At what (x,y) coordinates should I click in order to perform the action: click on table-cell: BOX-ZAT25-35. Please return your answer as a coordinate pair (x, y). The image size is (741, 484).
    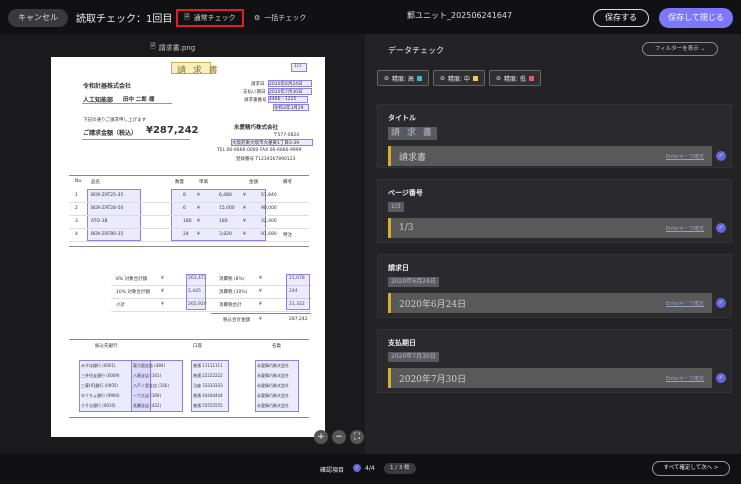
    Looking at the image, I should click on (107, 195).